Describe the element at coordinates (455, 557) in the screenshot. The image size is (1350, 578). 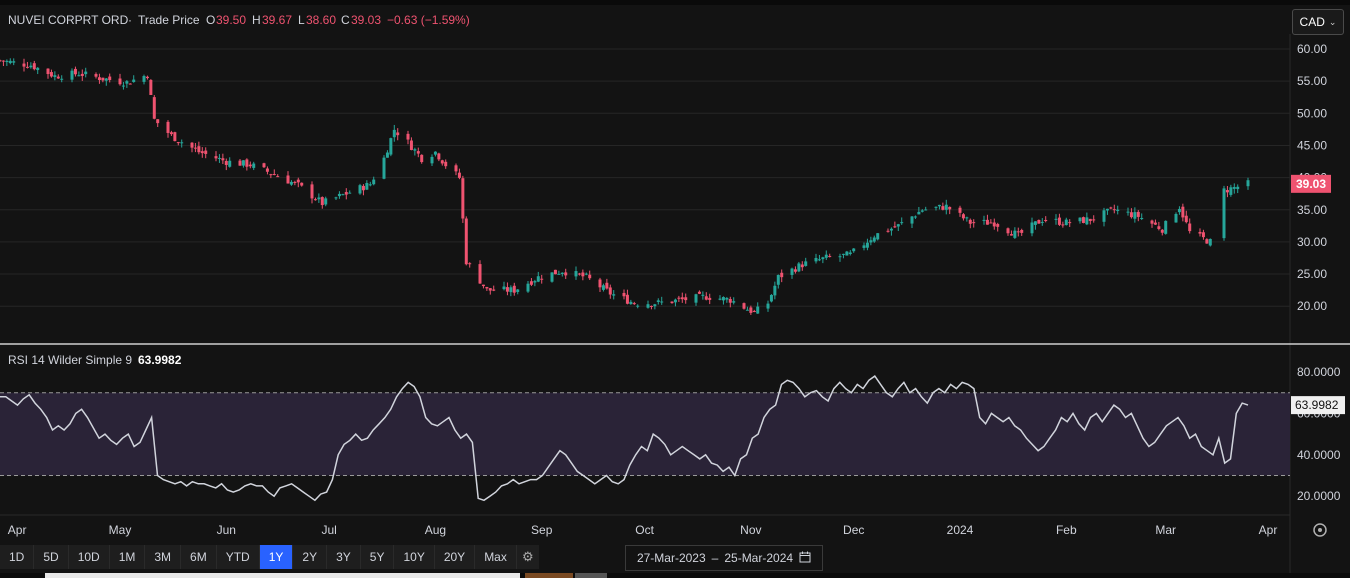
I see `range-button-20y: 20Y` at that location.